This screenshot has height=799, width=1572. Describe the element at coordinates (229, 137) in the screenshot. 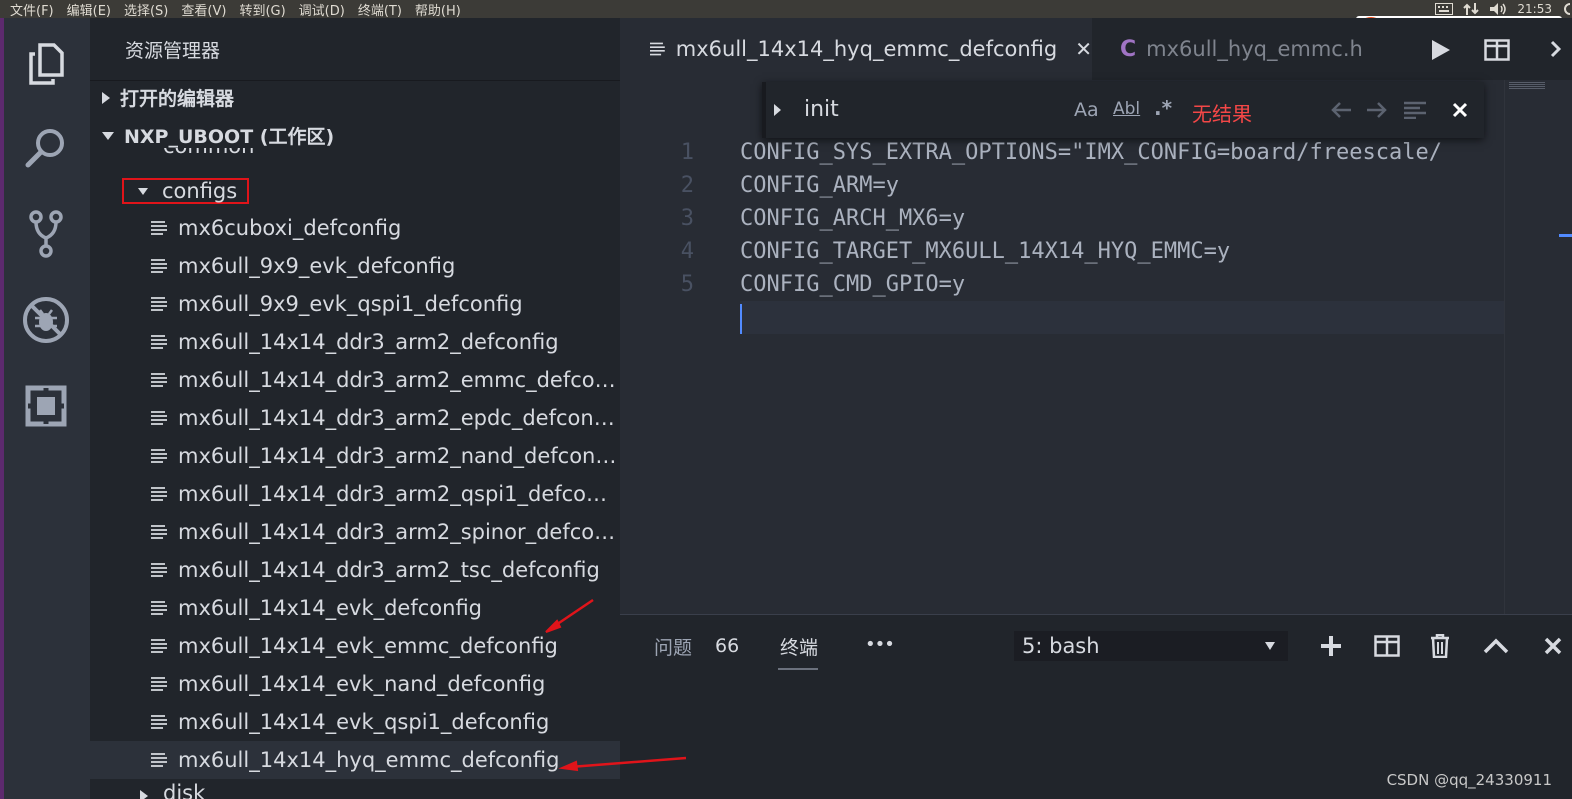

I see `workspace-label: NXP_UBOOT (工作区)` at that location.